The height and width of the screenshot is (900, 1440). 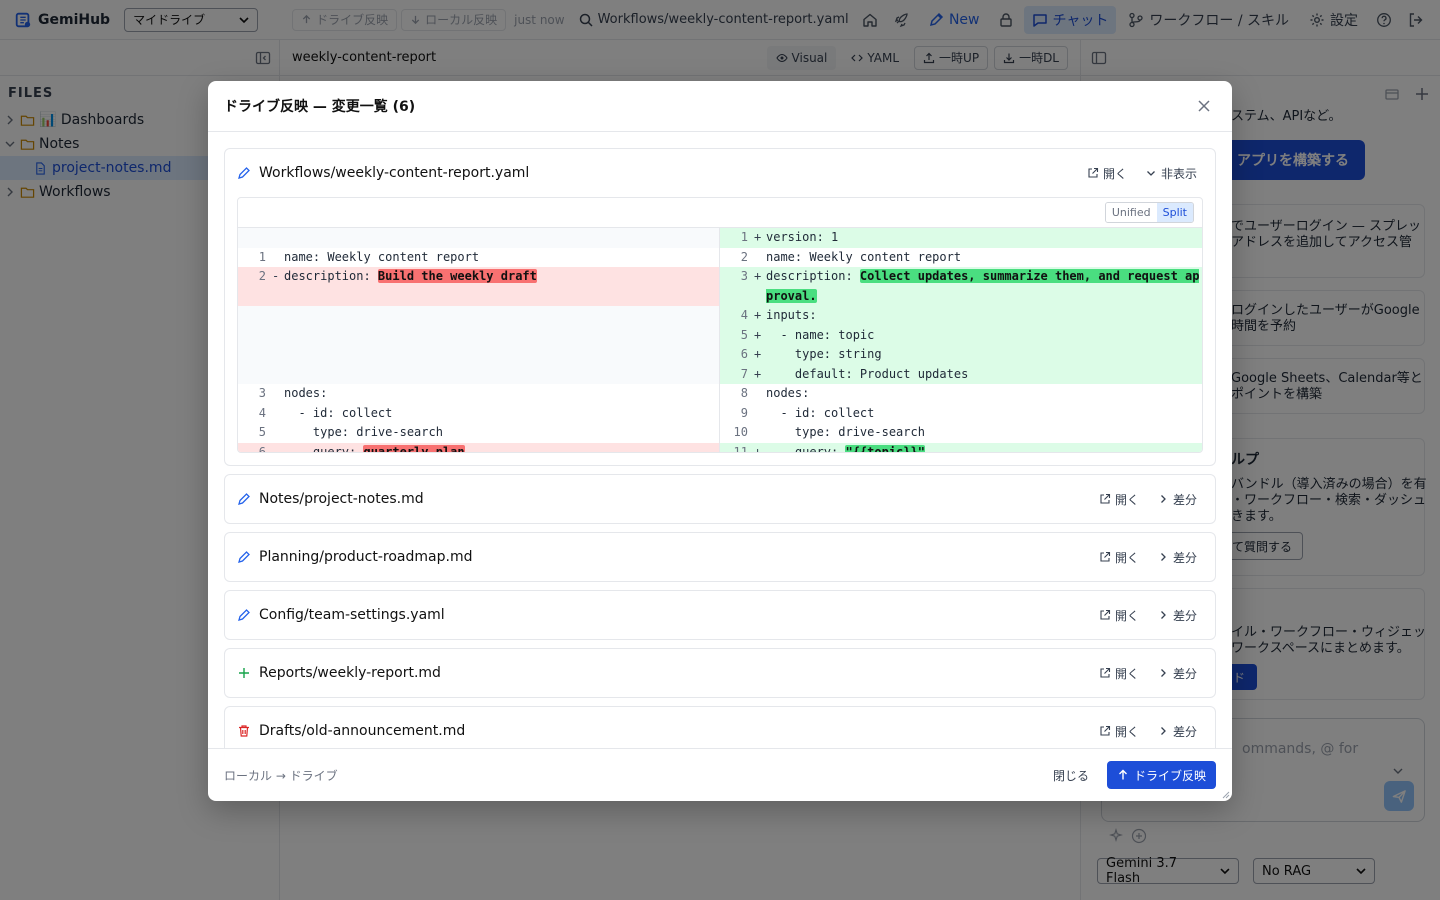 I want to click on change-path: Config/team-settings.yaml, so click(x=352, y=615).